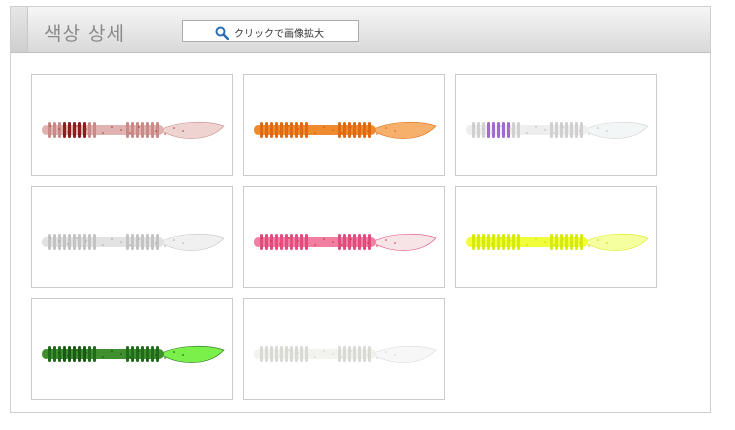 Image resolution: width=735 pixels, height=430 pixels. Describe the element at coordinates (270, 31) in the screenshot. I see `zoom-button: クリックで画像拡大` at that location.